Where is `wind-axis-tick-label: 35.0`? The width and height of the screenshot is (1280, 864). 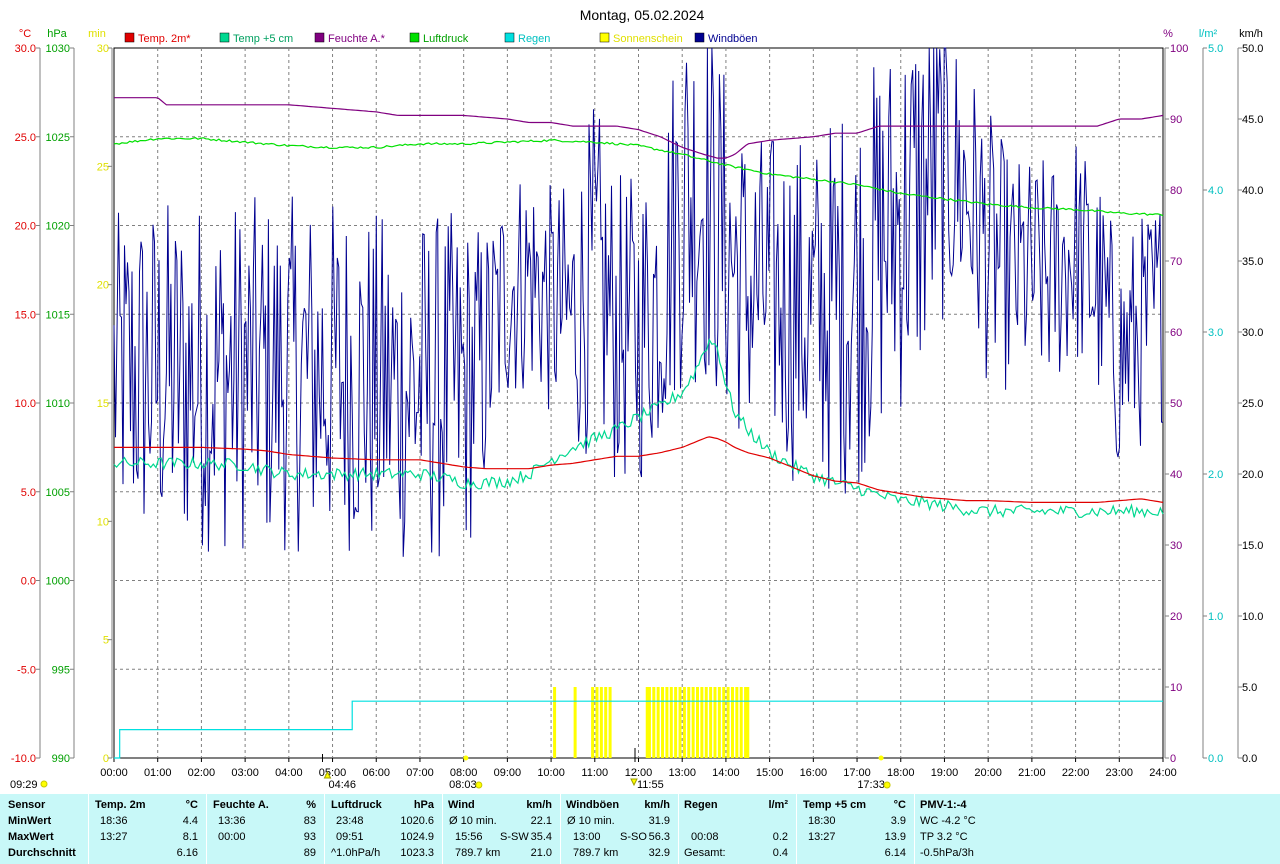 wind-axis-tick-label: 35.0 is located at coordinates (1252, 262).